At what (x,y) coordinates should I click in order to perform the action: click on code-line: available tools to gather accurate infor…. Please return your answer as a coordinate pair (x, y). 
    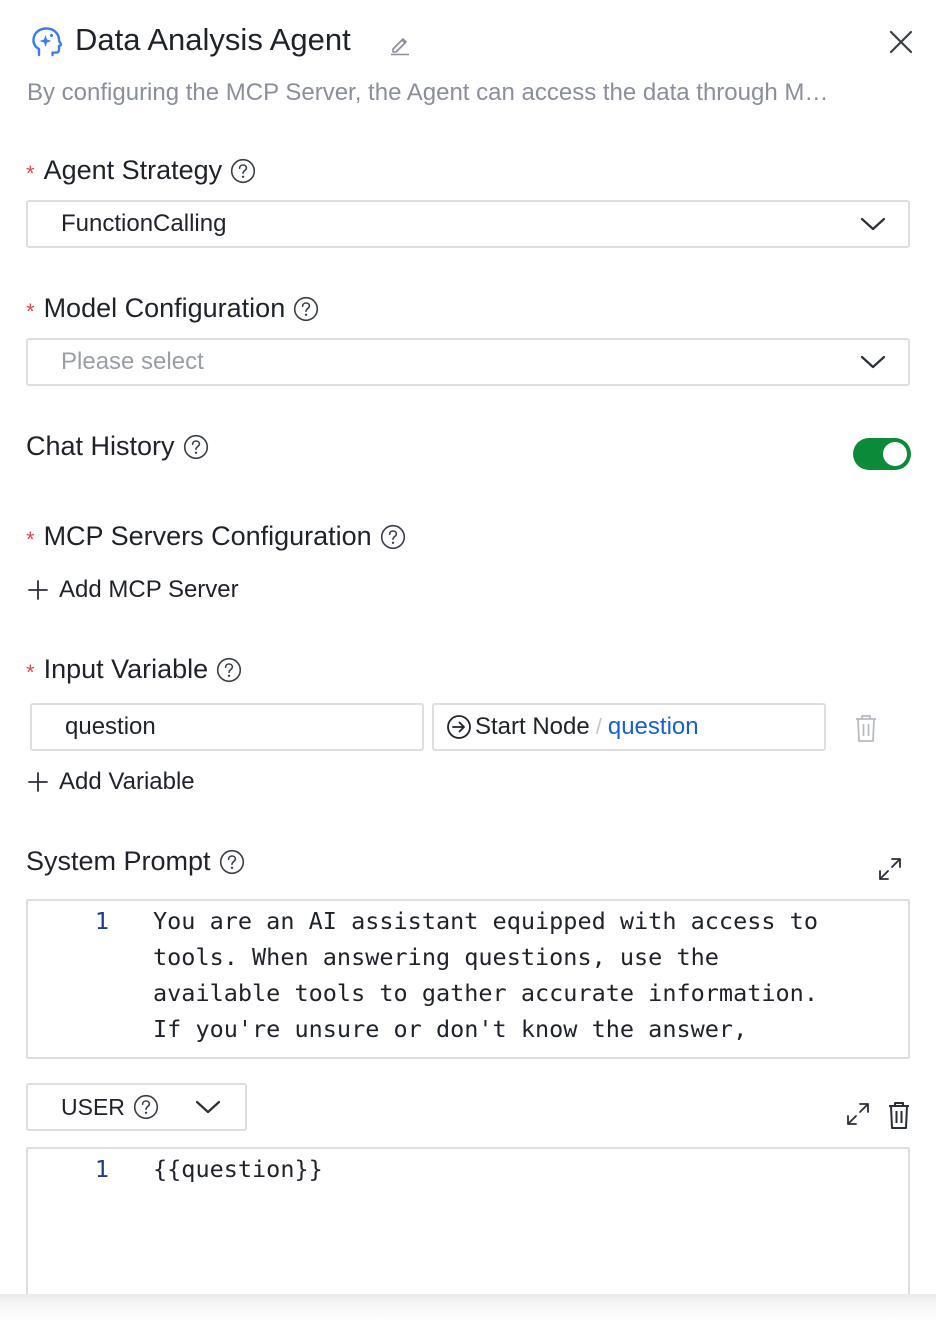
    Looking at the image, I should click on (485, 993).